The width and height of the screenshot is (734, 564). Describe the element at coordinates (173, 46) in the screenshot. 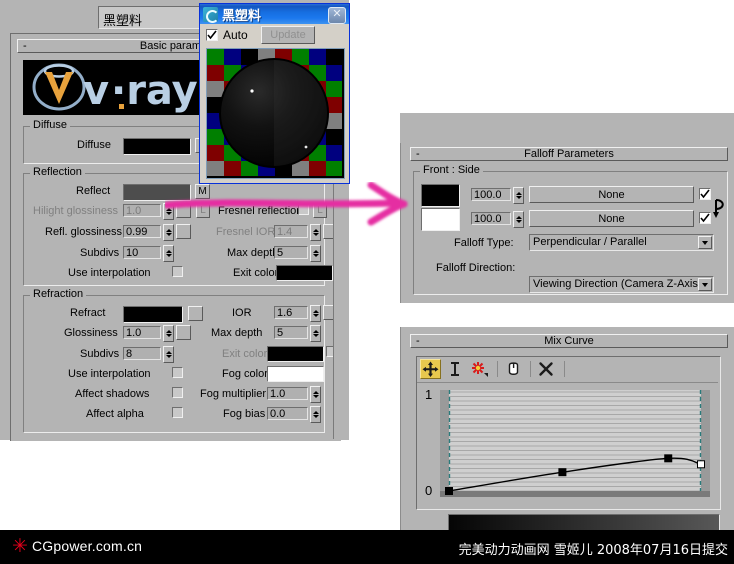

I see `rollout-title: Basic parame` at that location.